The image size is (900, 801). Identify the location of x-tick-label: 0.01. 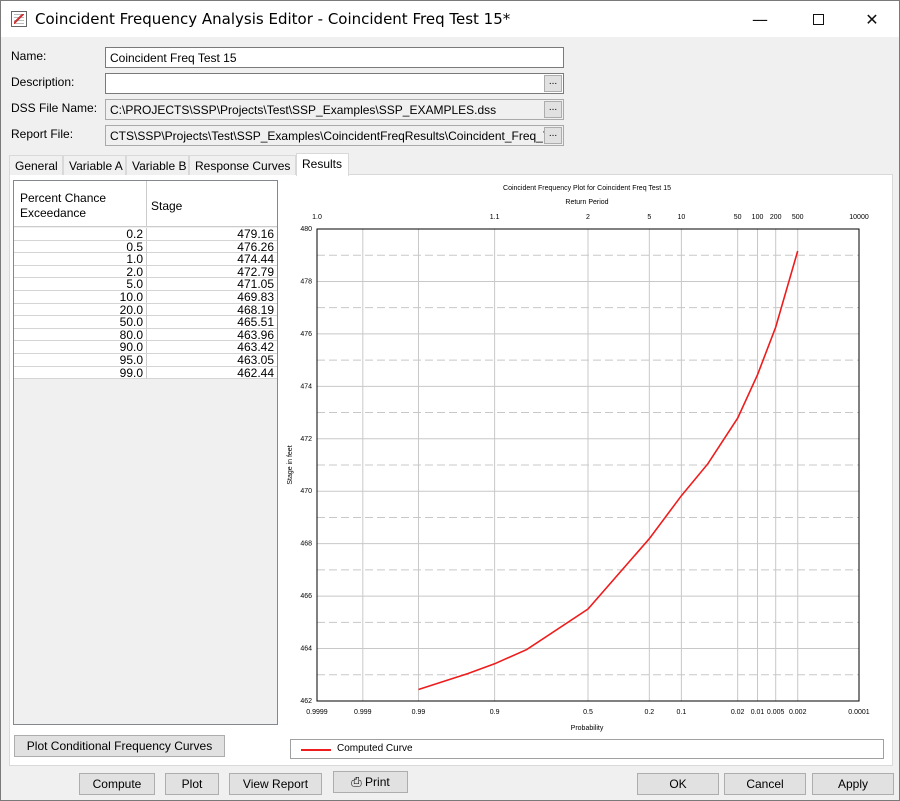
(758, 712).